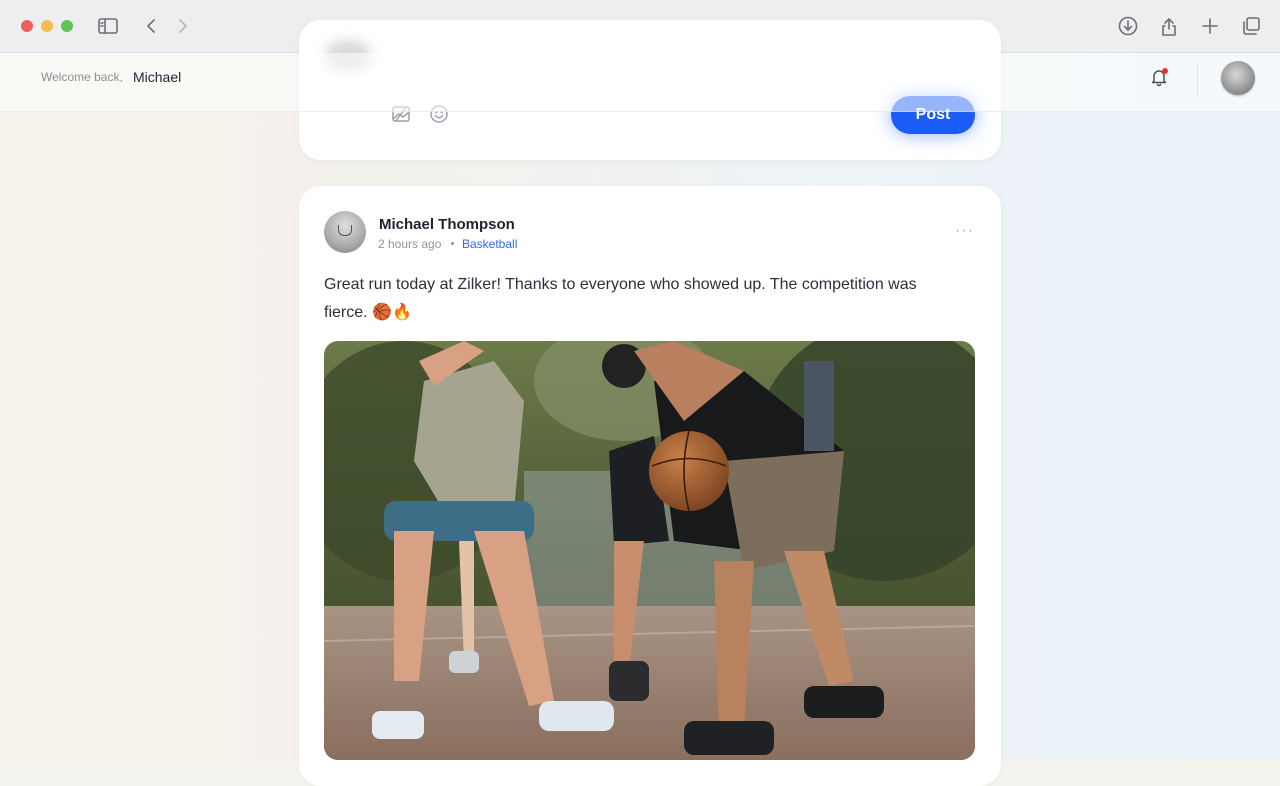  What do you see at coordinates (1210, 26) in the screenshot?
I see `plus-icon` at bounding box center [1210, 26].